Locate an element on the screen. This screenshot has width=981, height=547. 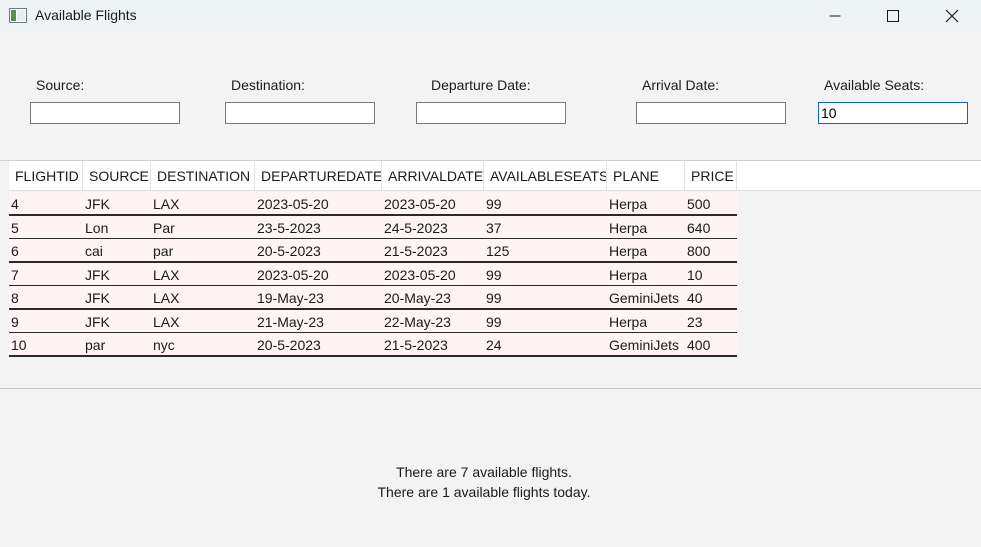
arrival-date-label: Arrival Date: is located at coordinates (681, 85).